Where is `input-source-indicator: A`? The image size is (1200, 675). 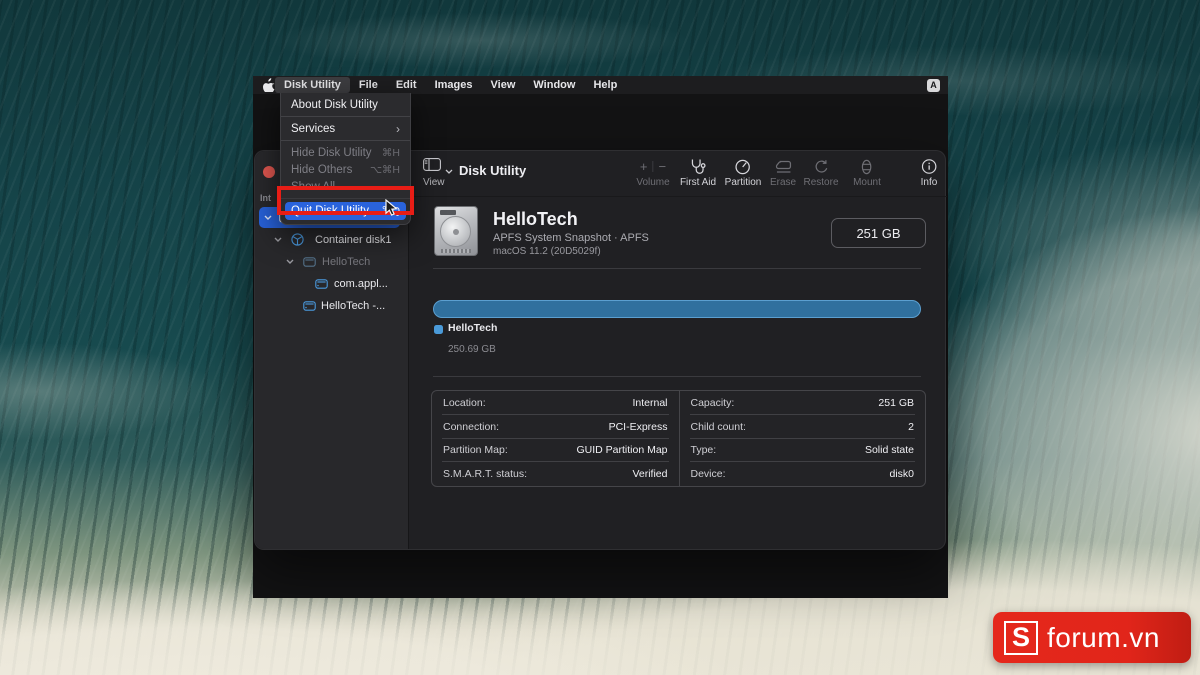 input-source-indicator: A is located at coordinates (933, 85).